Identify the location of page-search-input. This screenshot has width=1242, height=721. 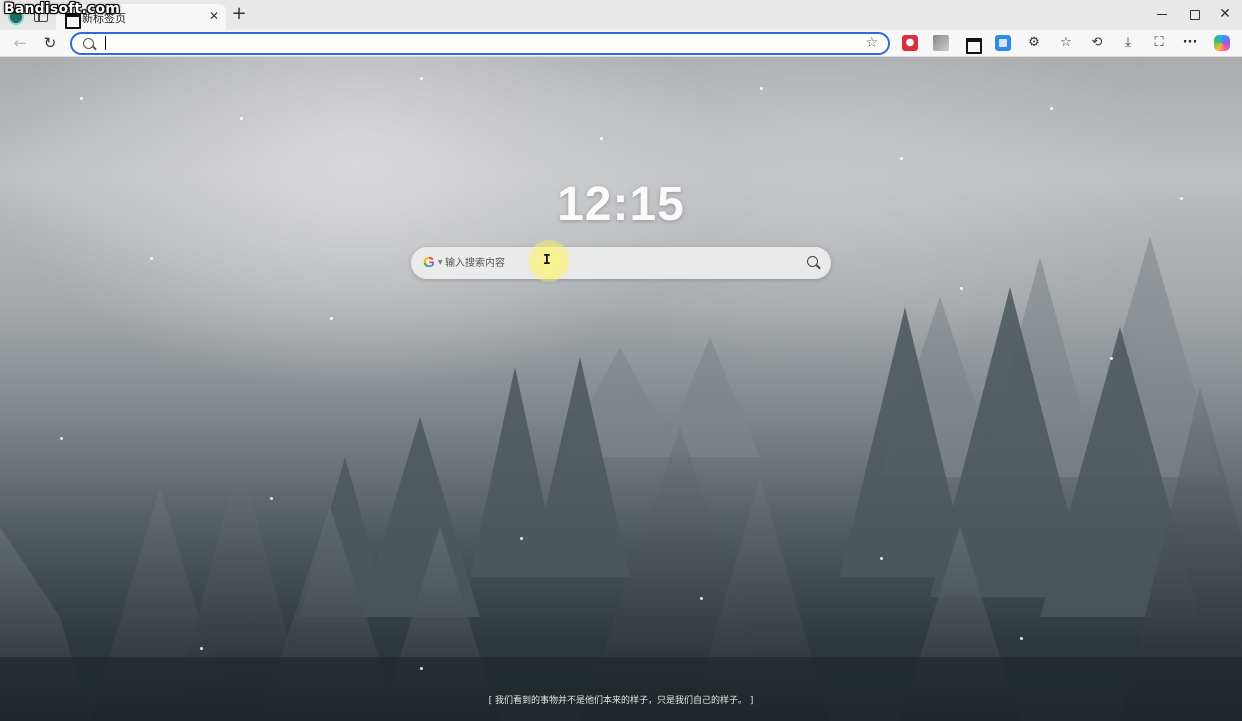
(620, 263).